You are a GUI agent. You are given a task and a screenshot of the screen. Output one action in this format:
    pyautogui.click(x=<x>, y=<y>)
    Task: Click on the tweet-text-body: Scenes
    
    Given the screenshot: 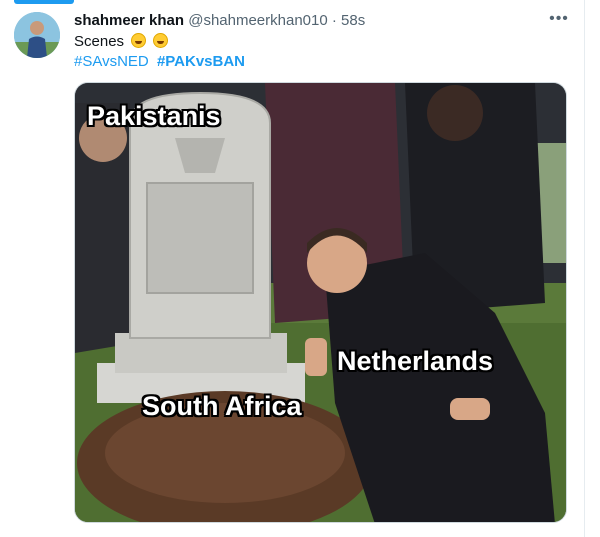 What is the action you would take?
    pyautogui.click(x=99, y=41)
    